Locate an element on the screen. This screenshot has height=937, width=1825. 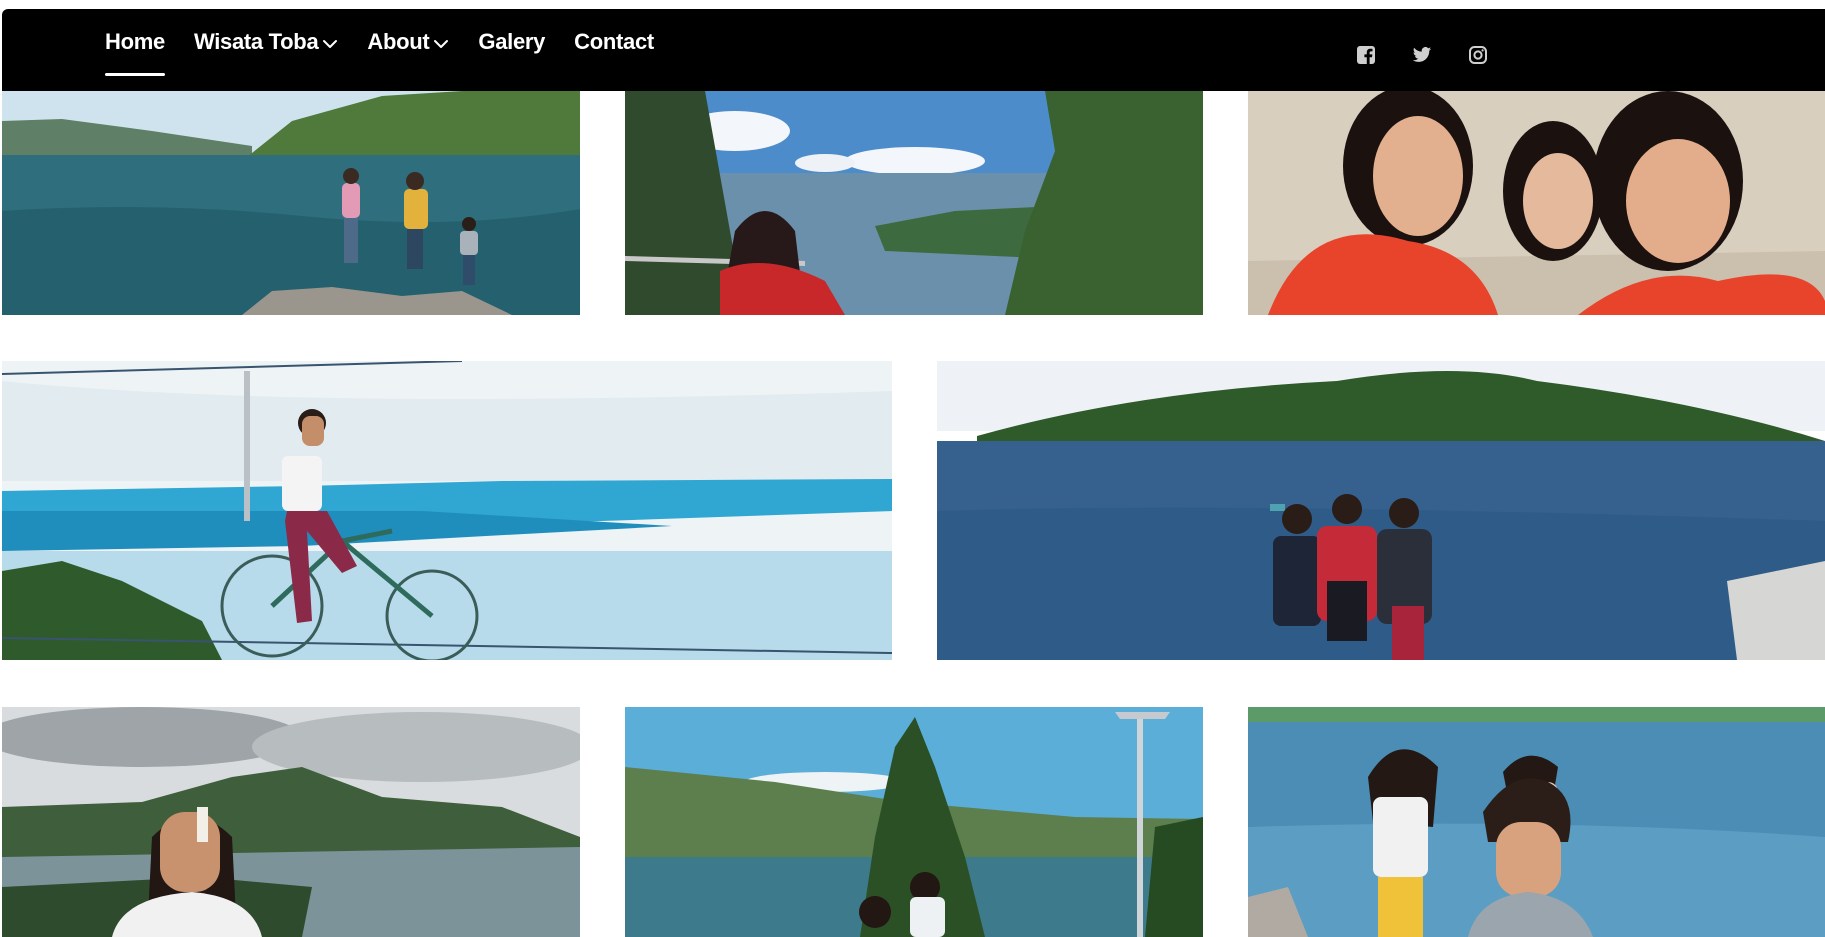
nav-contact: Contact is located at coordinates (614, 50).